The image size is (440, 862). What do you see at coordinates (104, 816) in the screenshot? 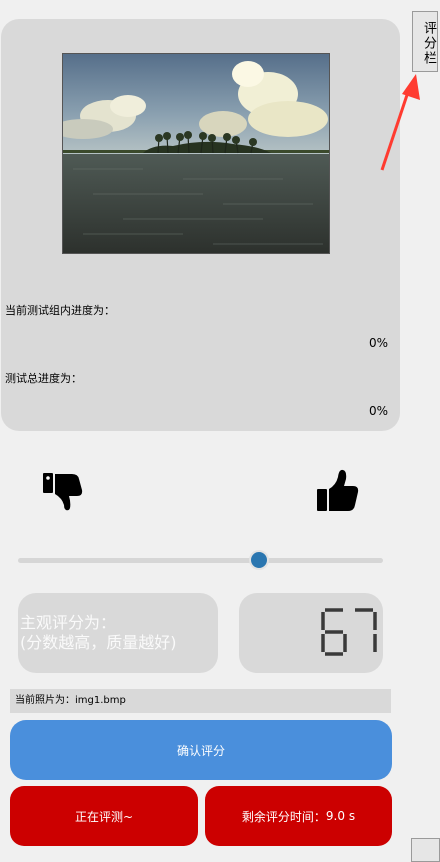
I see `evaluating-status-button: 正在评测~` at bounding box center [104, 816].